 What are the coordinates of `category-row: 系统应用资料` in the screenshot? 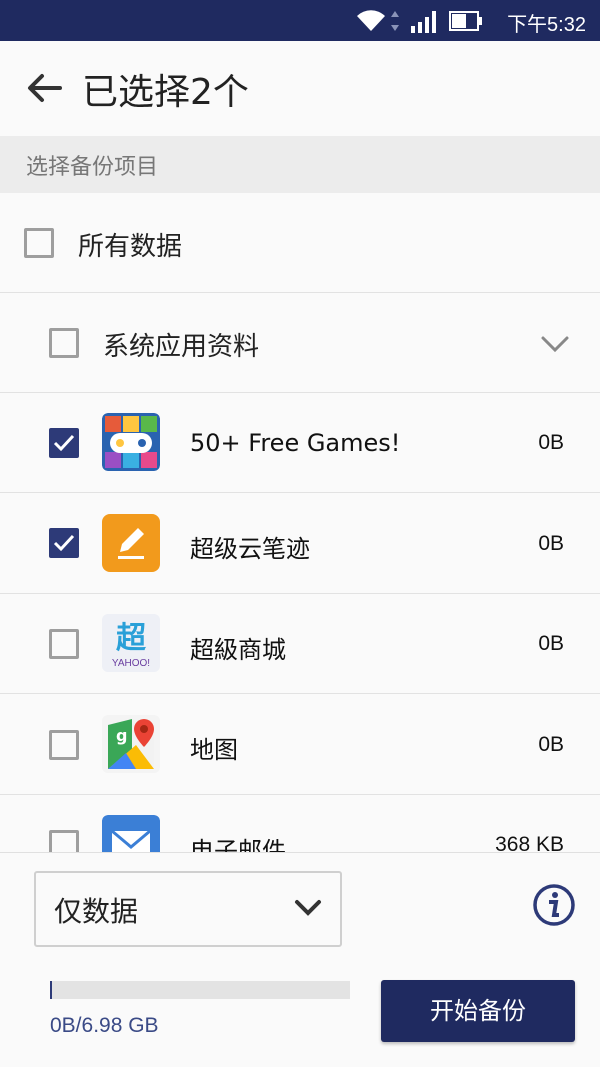 It's located at (300, 343).